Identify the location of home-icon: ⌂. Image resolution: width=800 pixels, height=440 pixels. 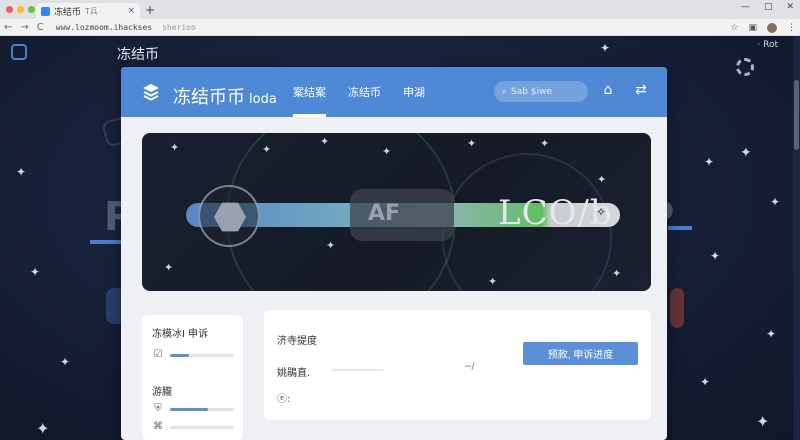
(608, 90).